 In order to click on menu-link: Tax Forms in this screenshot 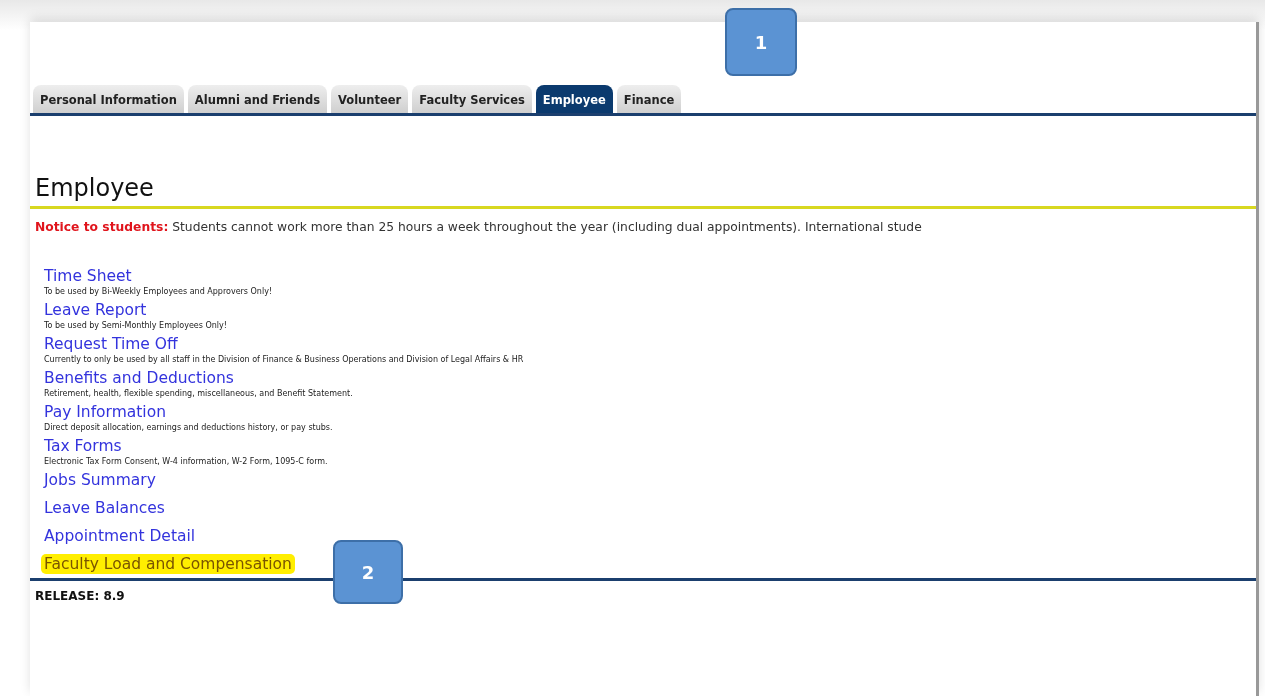, I will do `click(83, 446)`.